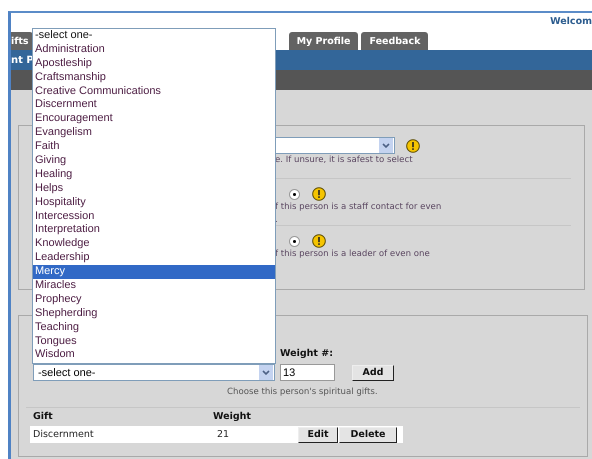  I want to click on weight-input: 13, so click(307, 372).